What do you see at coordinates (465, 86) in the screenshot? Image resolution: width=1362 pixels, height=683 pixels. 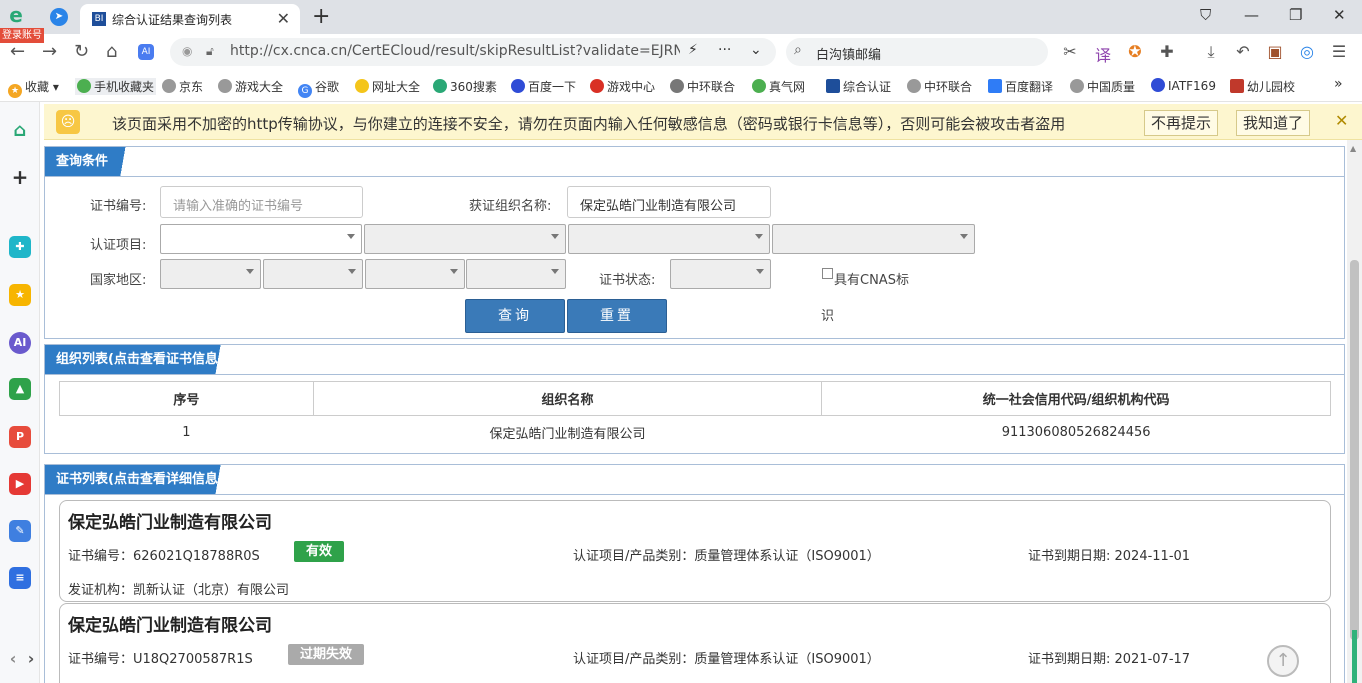 I see `bookmark-item: 360搜素` at bounding box center [465, 86].